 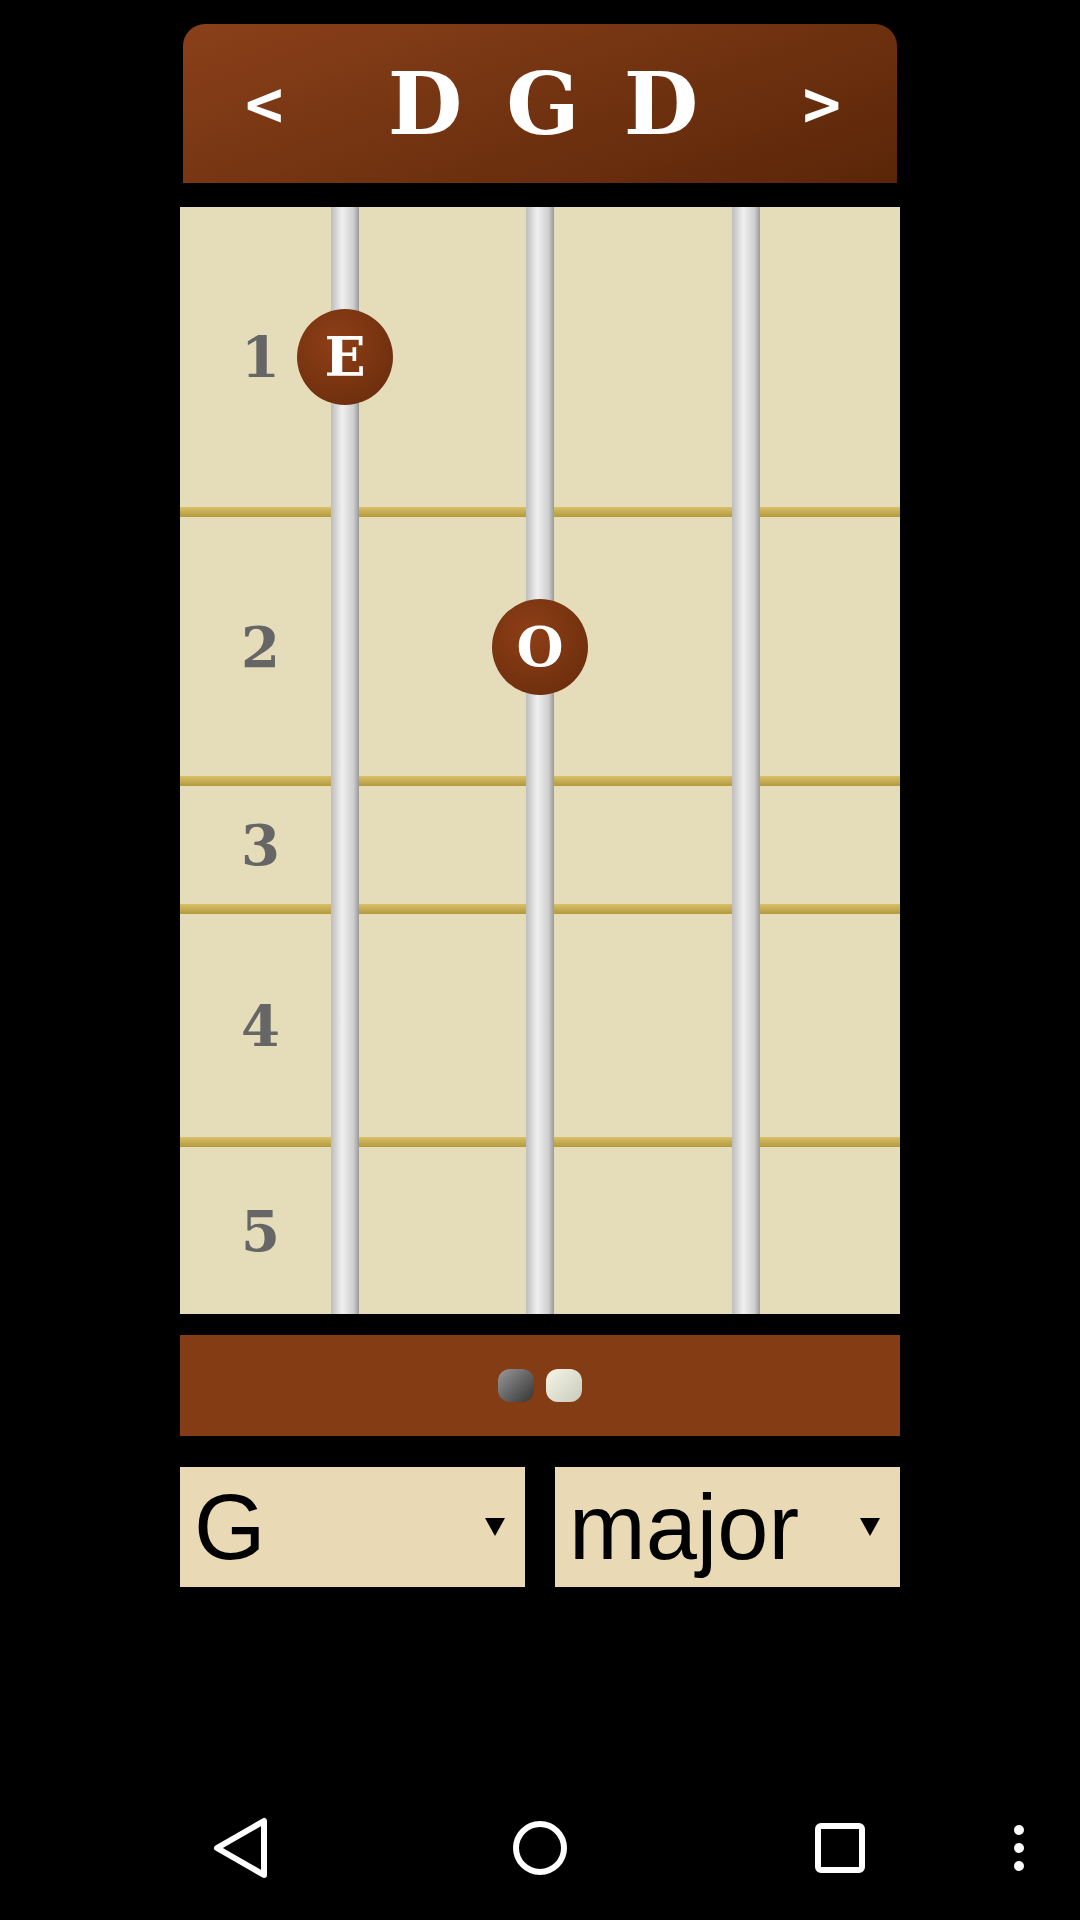 I want to click on finger-marker: O, so click(x=540, y=646).